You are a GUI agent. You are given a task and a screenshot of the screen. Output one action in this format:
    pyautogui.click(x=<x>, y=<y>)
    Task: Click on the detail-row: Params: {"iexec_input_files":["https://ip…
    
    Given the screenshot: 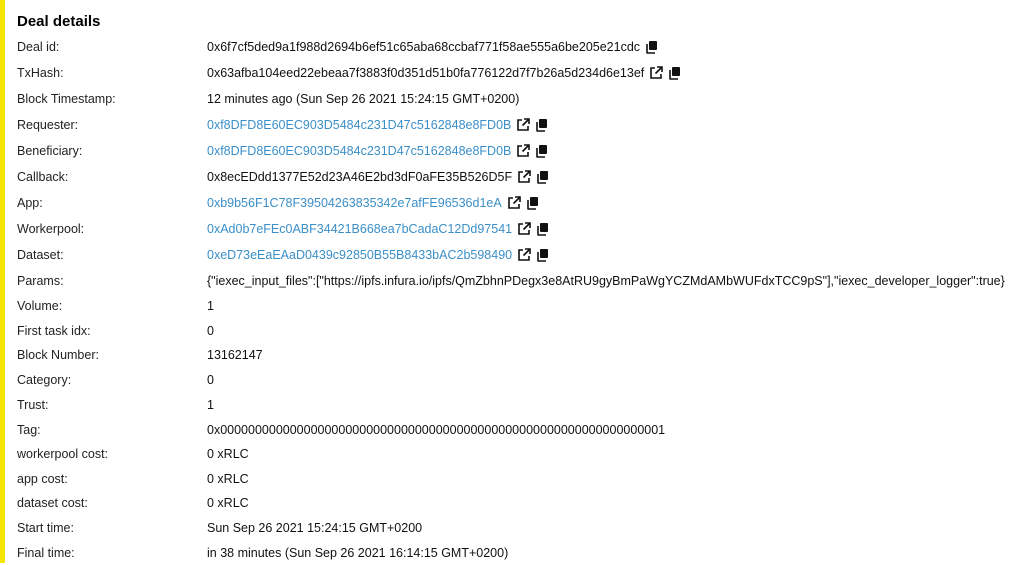 What is the action you would take?
    pyautogui.click(x=524, y=280)
    